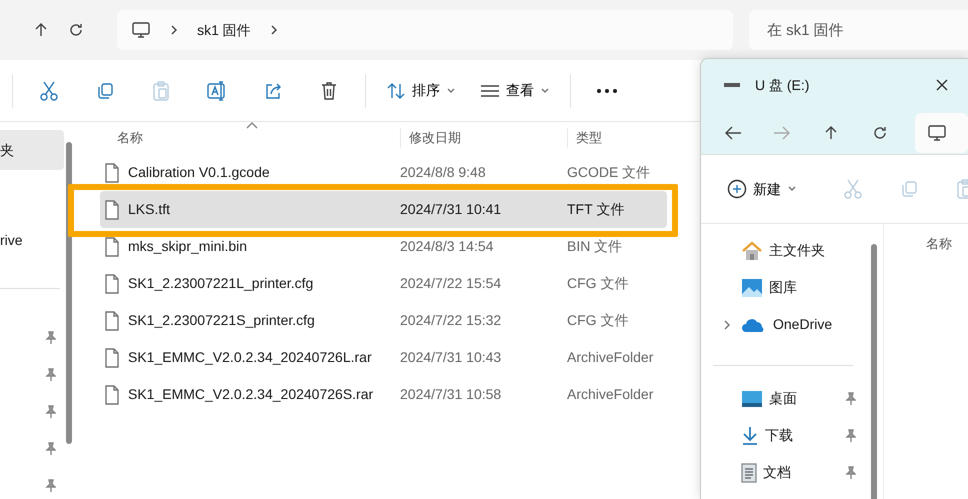  What do you see at coordinates (781, 324) in the screenshot?
I see `sidebar-item: OneDrive` at bounding box center [781, 324].